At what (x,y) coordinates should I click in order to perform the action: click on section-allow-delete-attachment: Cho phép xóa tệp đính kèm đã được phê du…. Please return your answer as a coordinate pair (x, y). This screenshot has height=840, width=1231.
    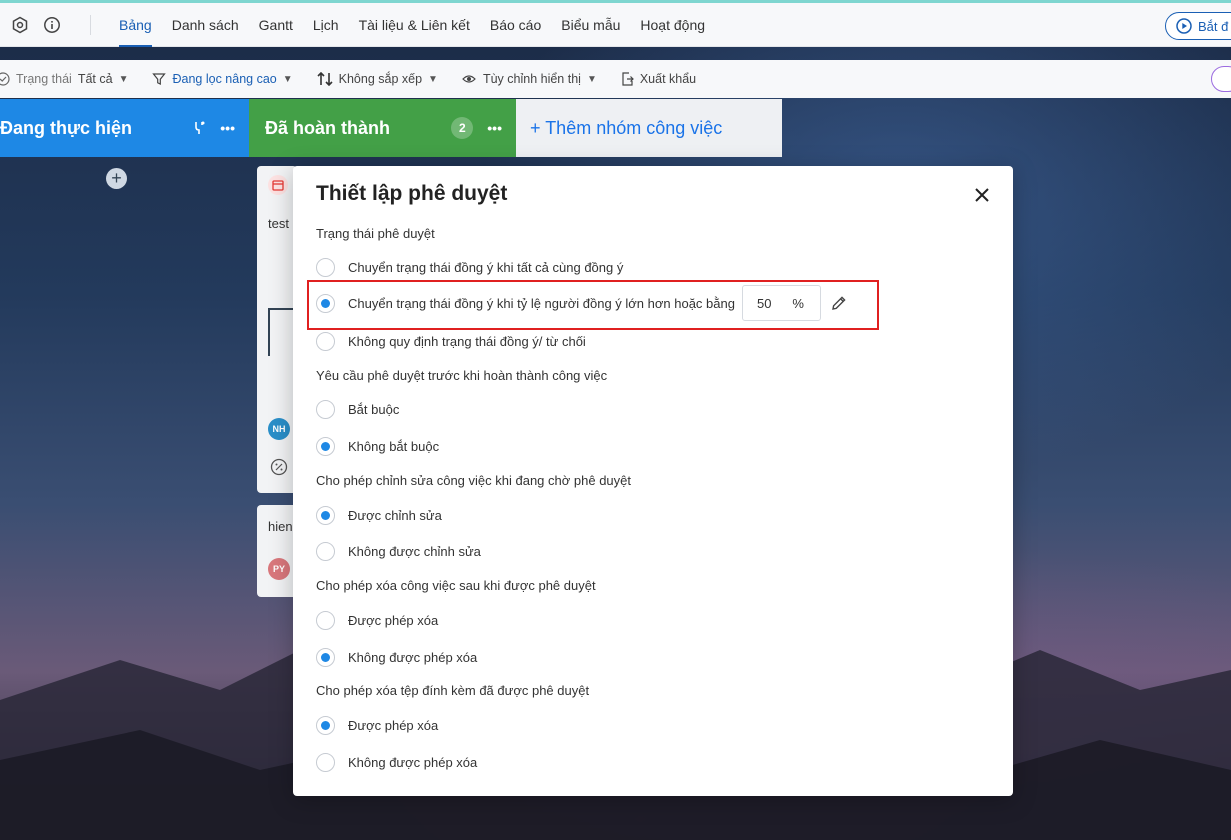
    Looking at the image, I should click on (453, 690).